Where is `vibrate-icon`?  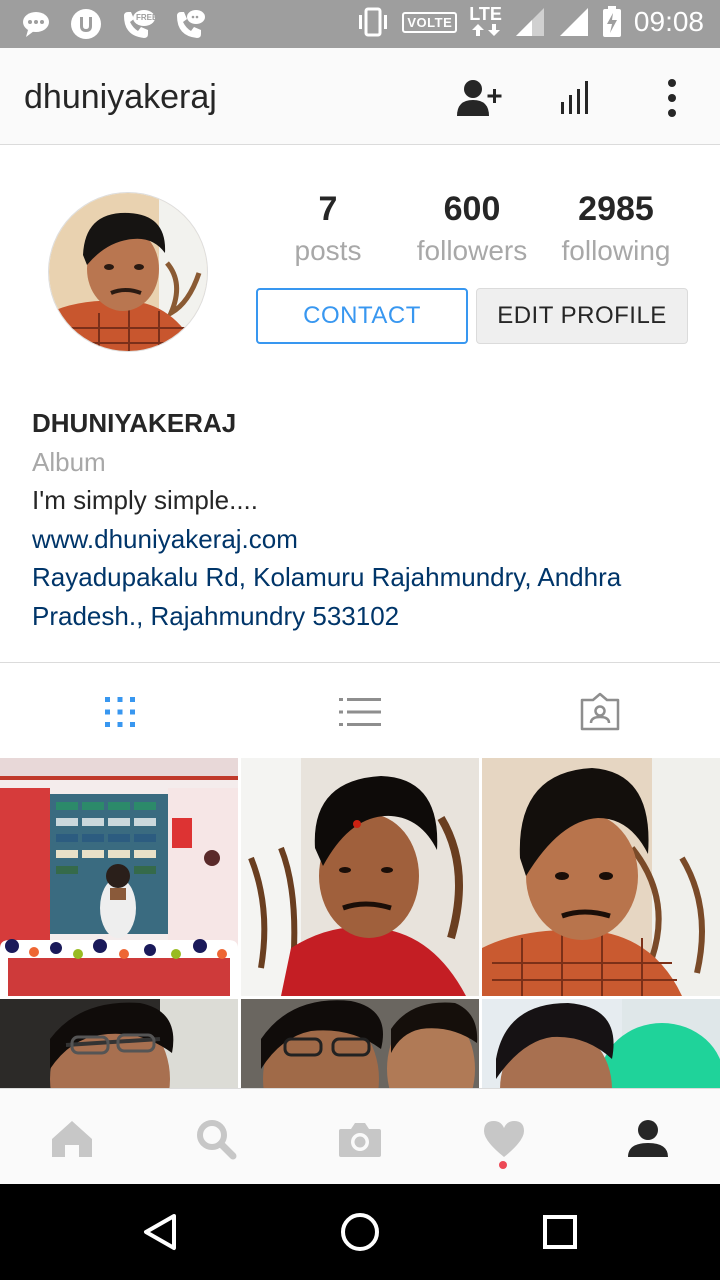
vibrate-icon is located at coordinates (373, 22).